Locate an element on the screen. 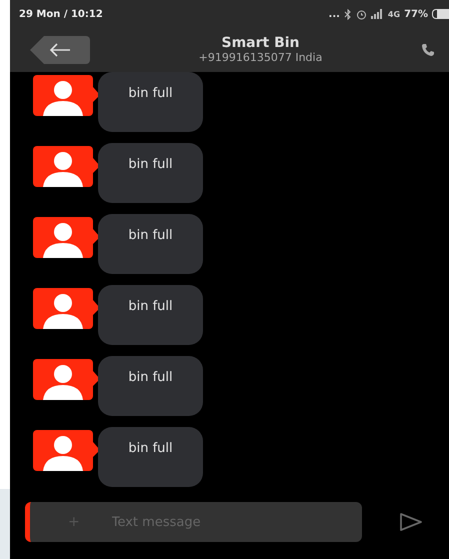 The height and width of the screenshot is (559, 449). alarm-icon is located at coordinates (361, 14).